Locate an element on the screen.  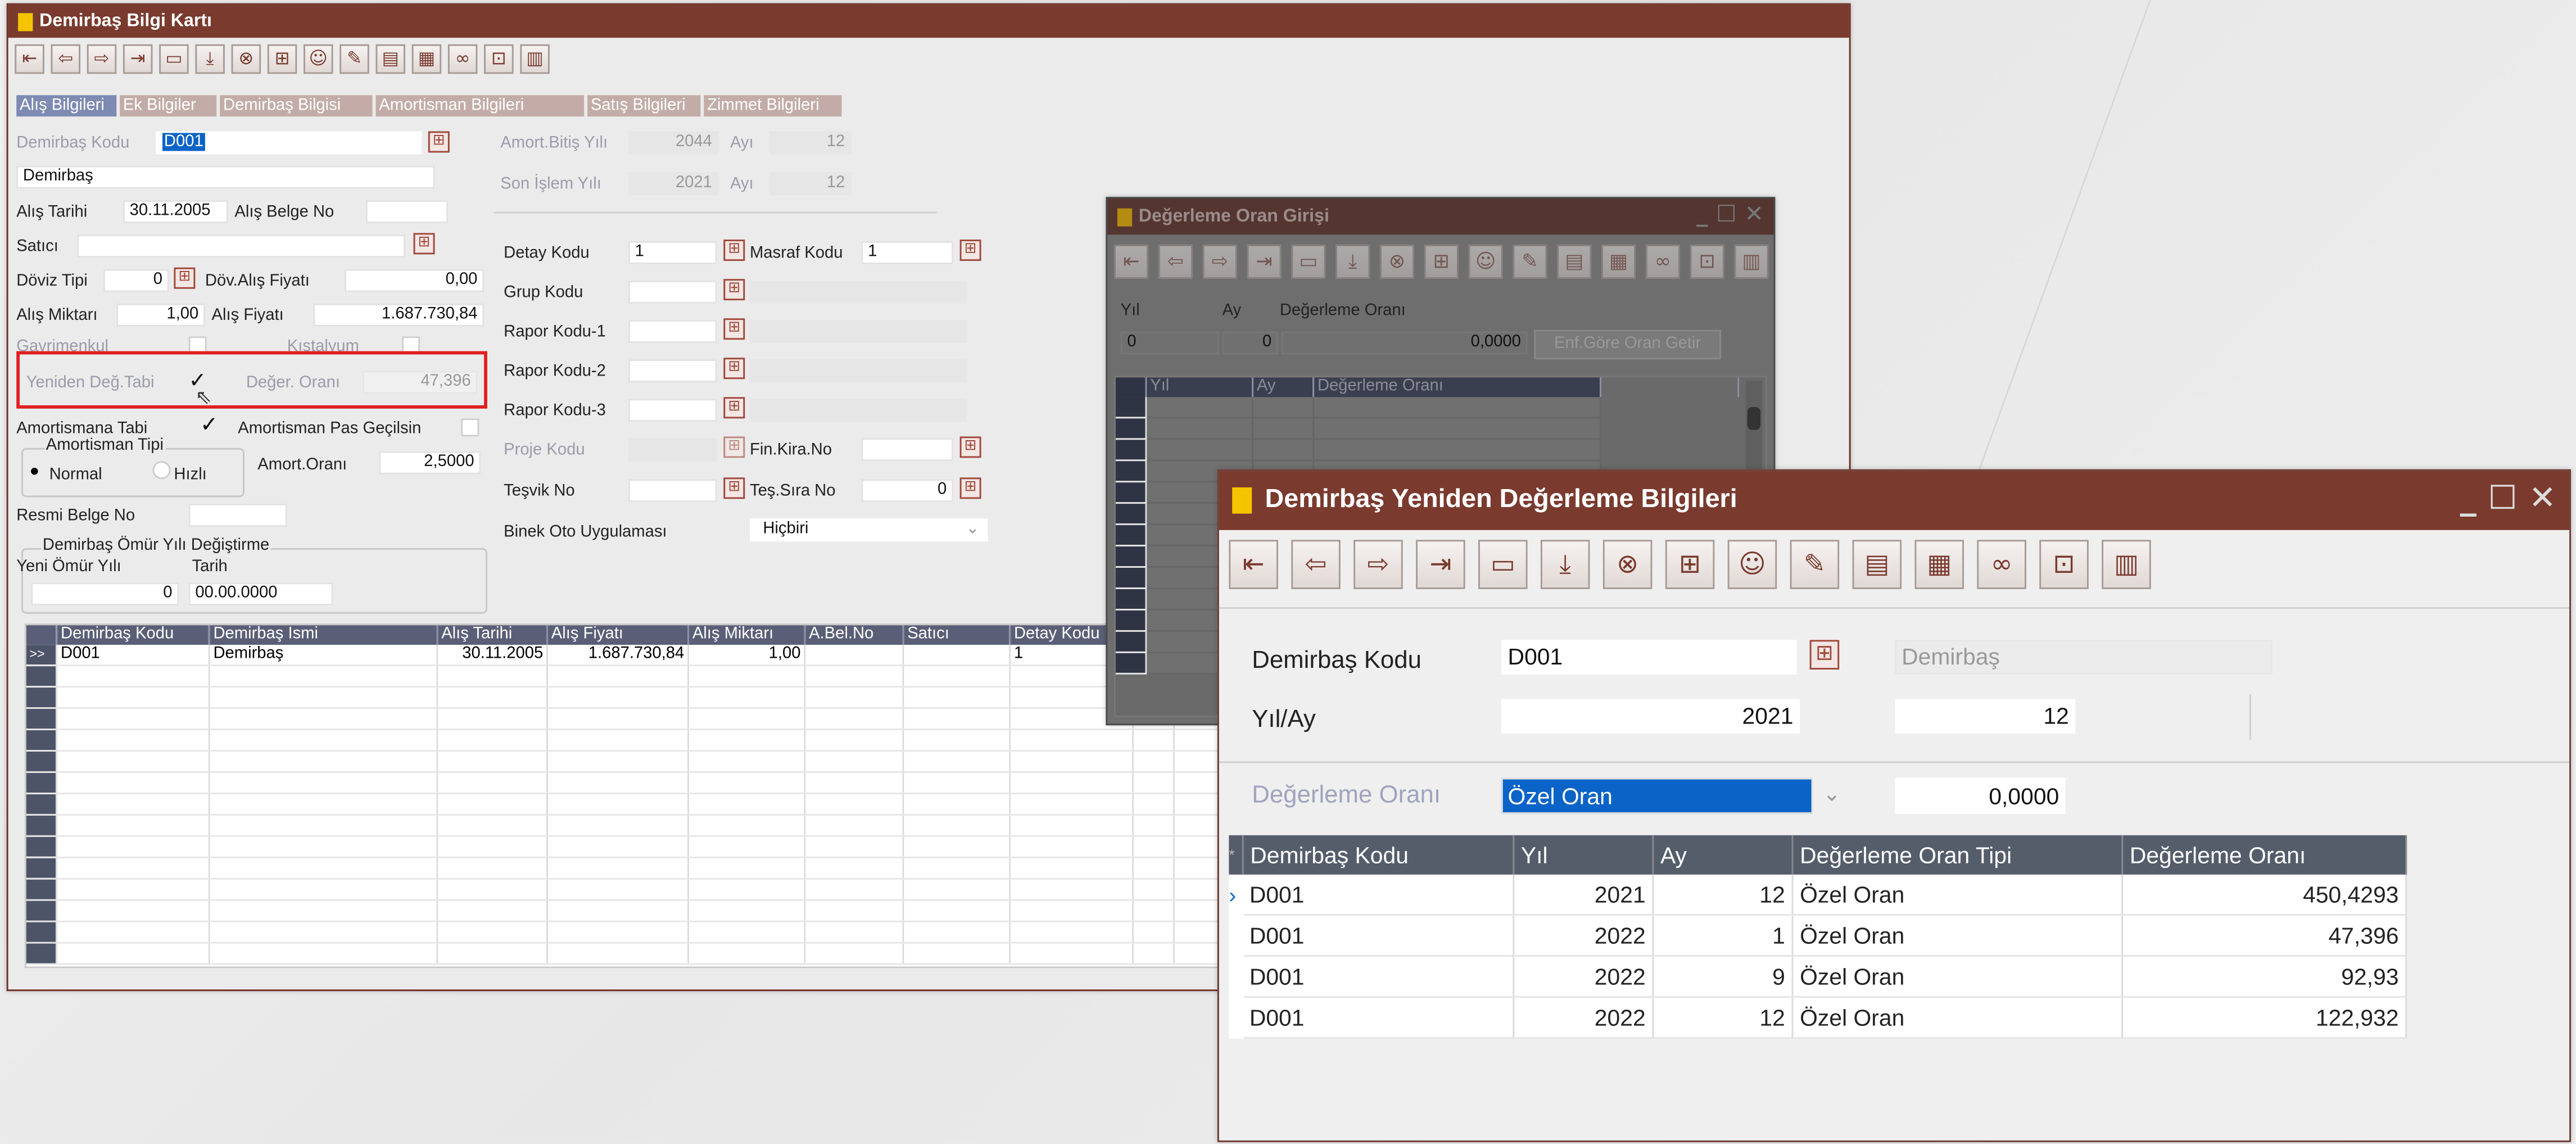
add-icon: ⊞ is located at coordinates (1690, 564).